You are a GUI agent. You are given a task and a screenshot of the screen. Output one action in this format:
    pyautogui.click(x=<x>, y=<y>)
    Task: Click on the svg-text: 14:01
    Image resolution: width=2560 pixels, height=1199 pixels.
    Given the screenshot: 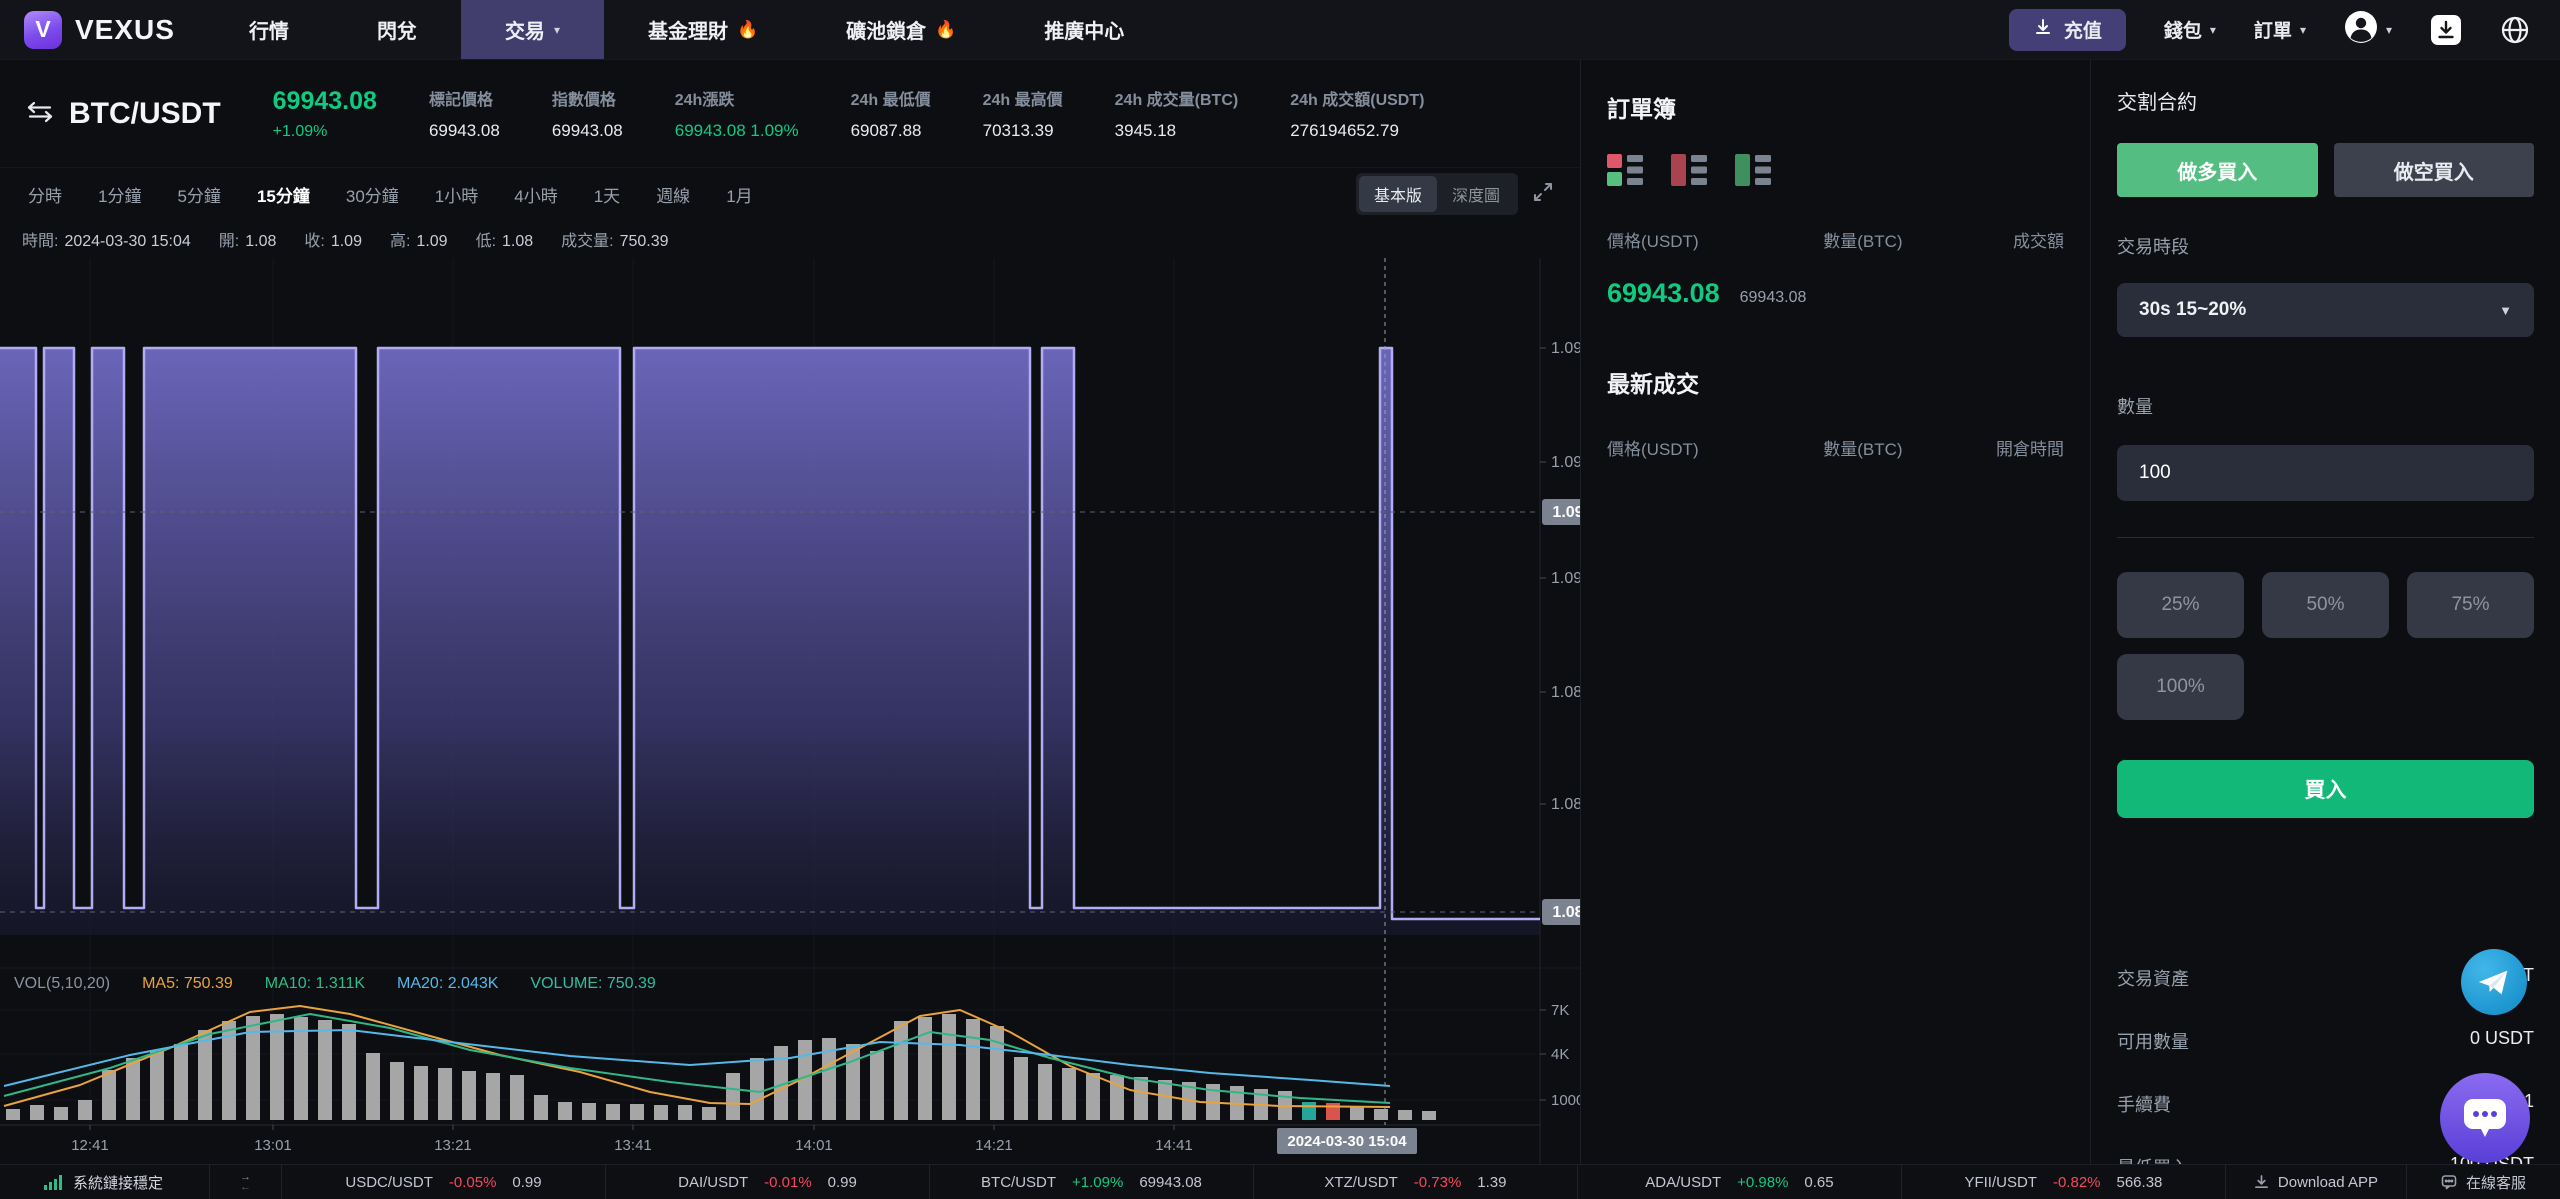 What is the action you would take?
    pyautogui.click(x=814, y=1145)
    